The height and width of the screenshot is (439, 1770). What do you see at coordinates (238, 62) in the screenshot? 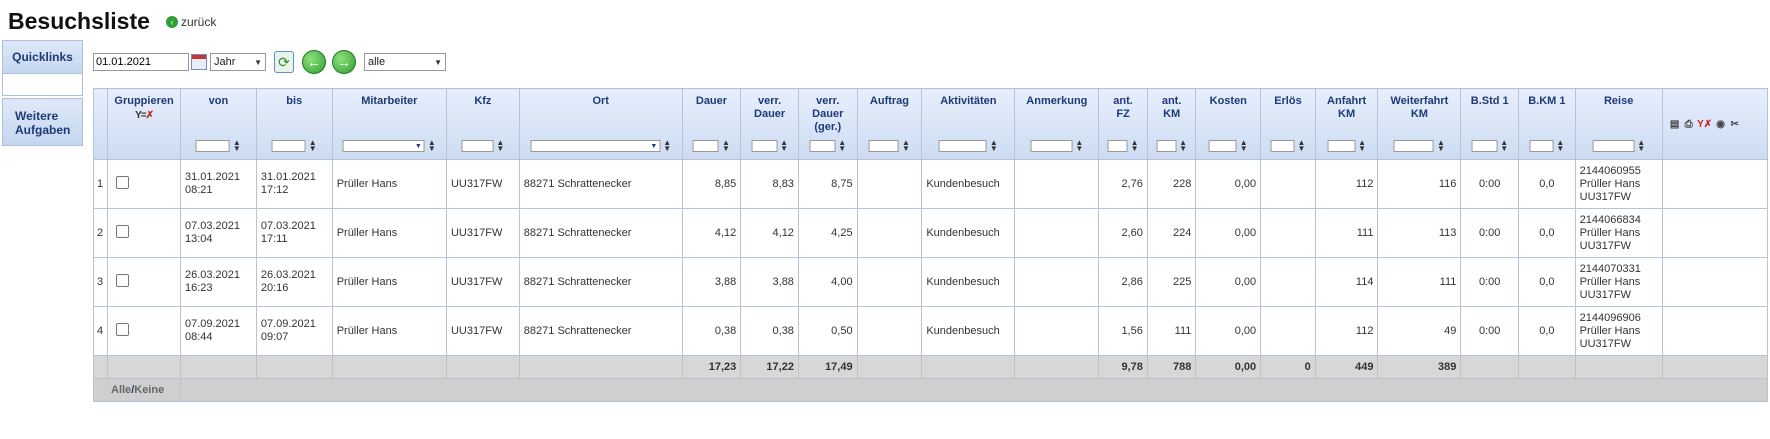
I see `period-select: Jahr ▼` at bounding box center [238, 62].